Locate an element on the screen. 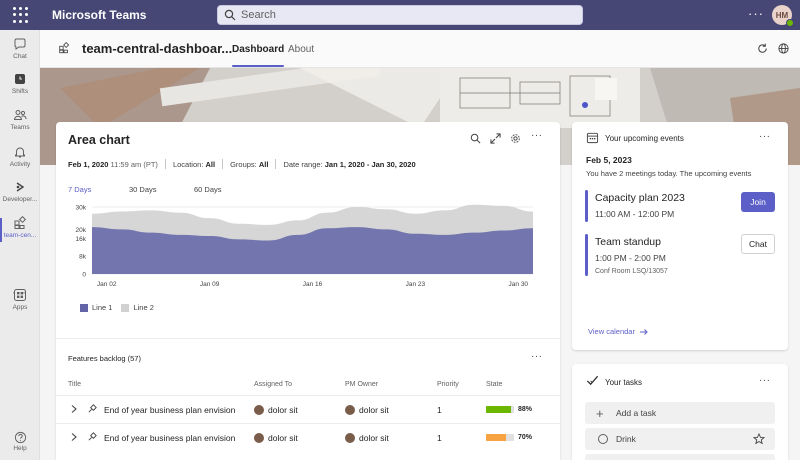 The width and height of the screenshot is (800, 460). search-box is located at coordinates (400, 15).